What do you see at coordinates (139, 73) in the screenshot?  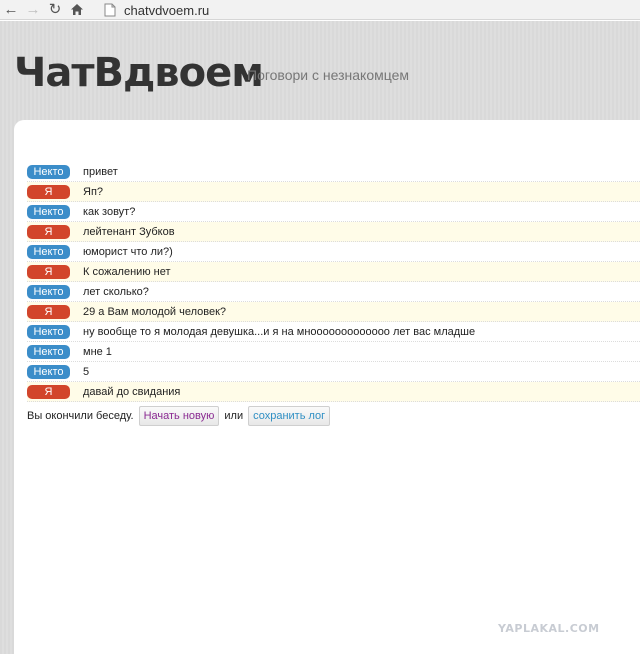 I see `site-title: ЧатВдвоем` at bounding box center [139, 73].